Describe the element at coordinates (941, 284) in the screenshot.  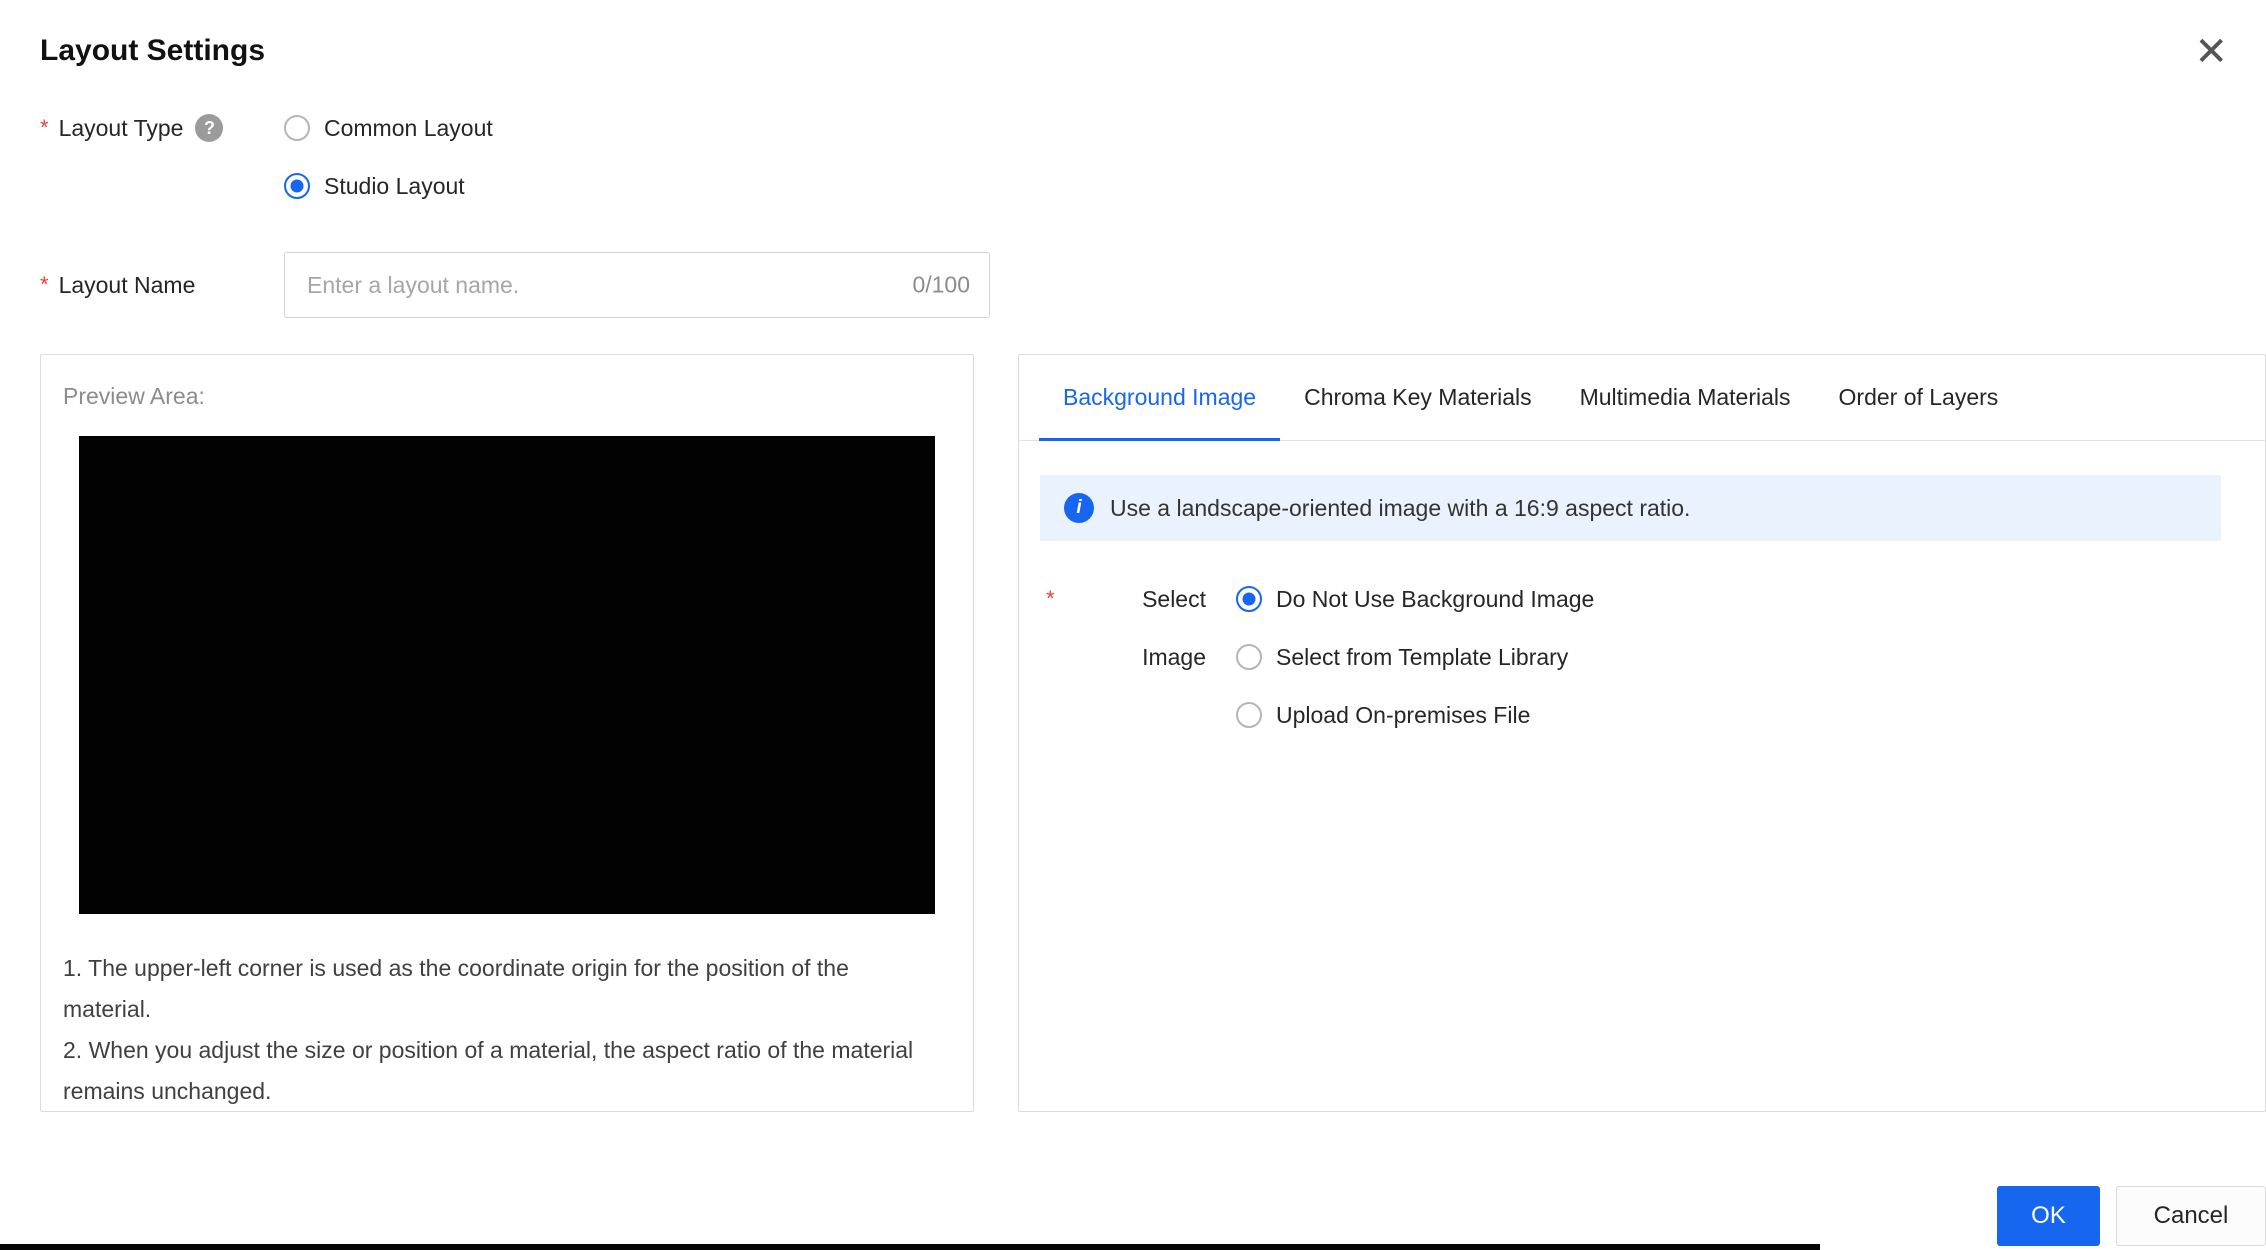
I see `char-counter: 0/100` at that location.